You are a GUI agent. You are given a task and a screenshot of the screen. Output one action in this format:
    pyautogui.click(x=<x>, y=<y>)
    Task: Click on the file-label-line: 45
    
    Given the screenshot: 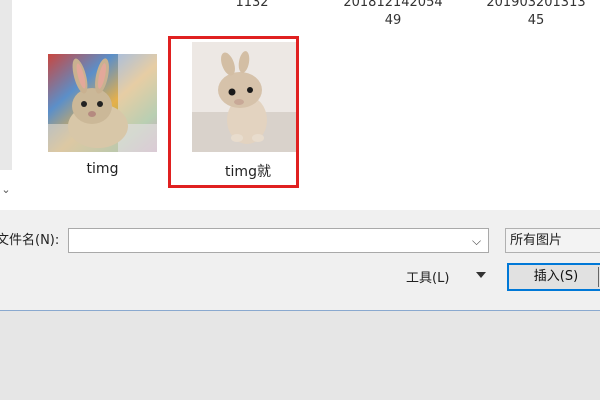 What is the action you would take?
    pyautogui.click(x=536, y=20)
    